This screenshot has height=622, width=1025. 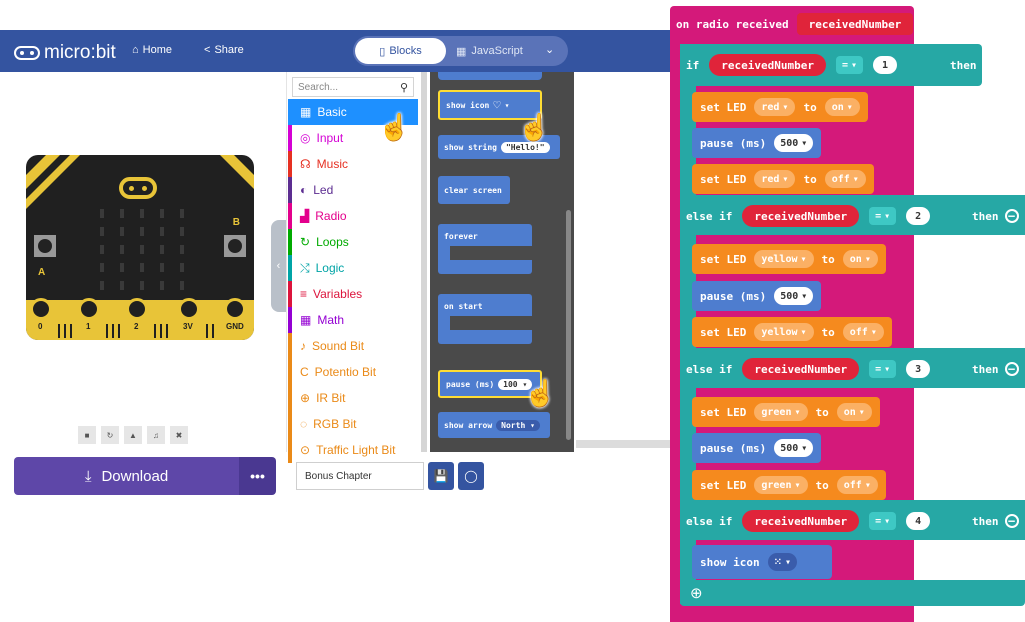 What do you see at coordinates (494, 425) in the screenshot?
I see `flyout-show-arrow-block: show arrow North ▾` at bounding box center [494, 425].